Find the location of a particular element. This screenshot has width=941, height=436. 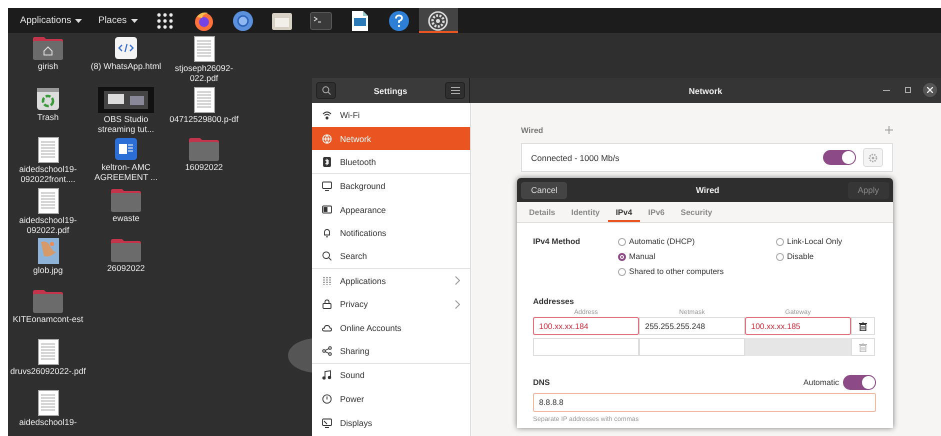

window-title: Network is located at coordinates (705, 91).